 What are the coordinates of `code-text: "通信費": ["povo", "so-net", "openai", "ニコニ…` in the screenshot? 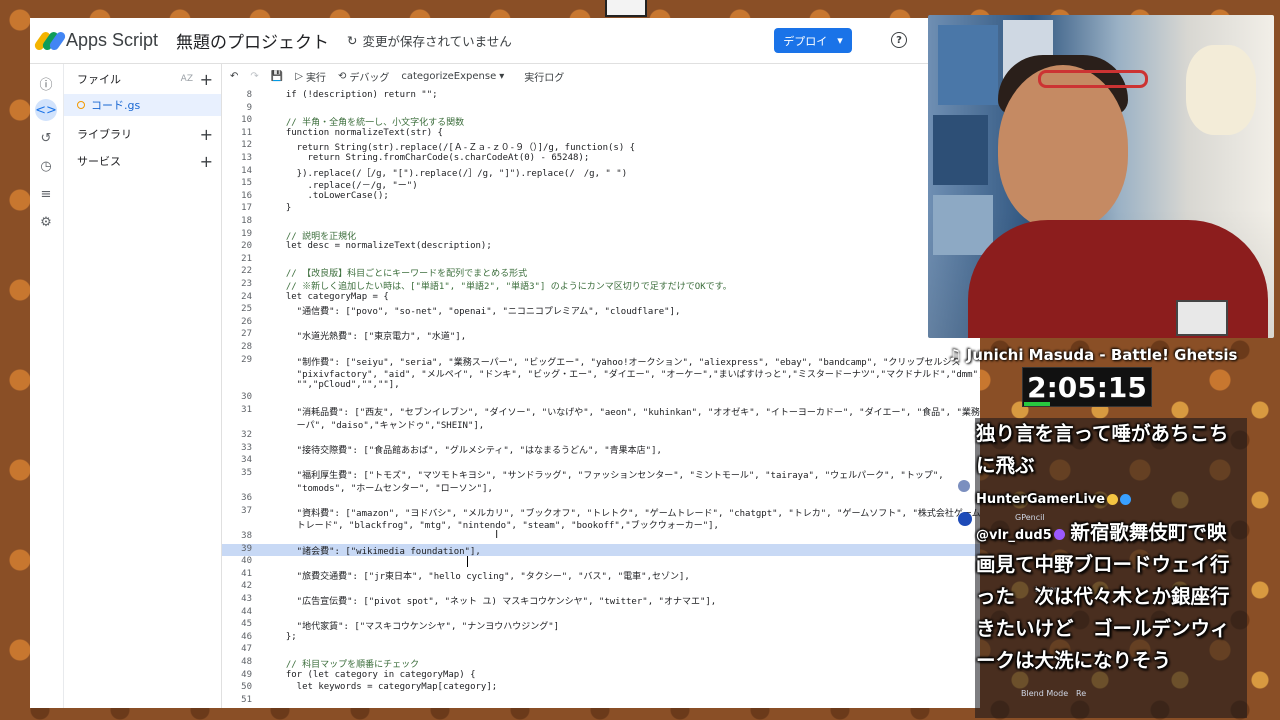 It's located at (478, 312).